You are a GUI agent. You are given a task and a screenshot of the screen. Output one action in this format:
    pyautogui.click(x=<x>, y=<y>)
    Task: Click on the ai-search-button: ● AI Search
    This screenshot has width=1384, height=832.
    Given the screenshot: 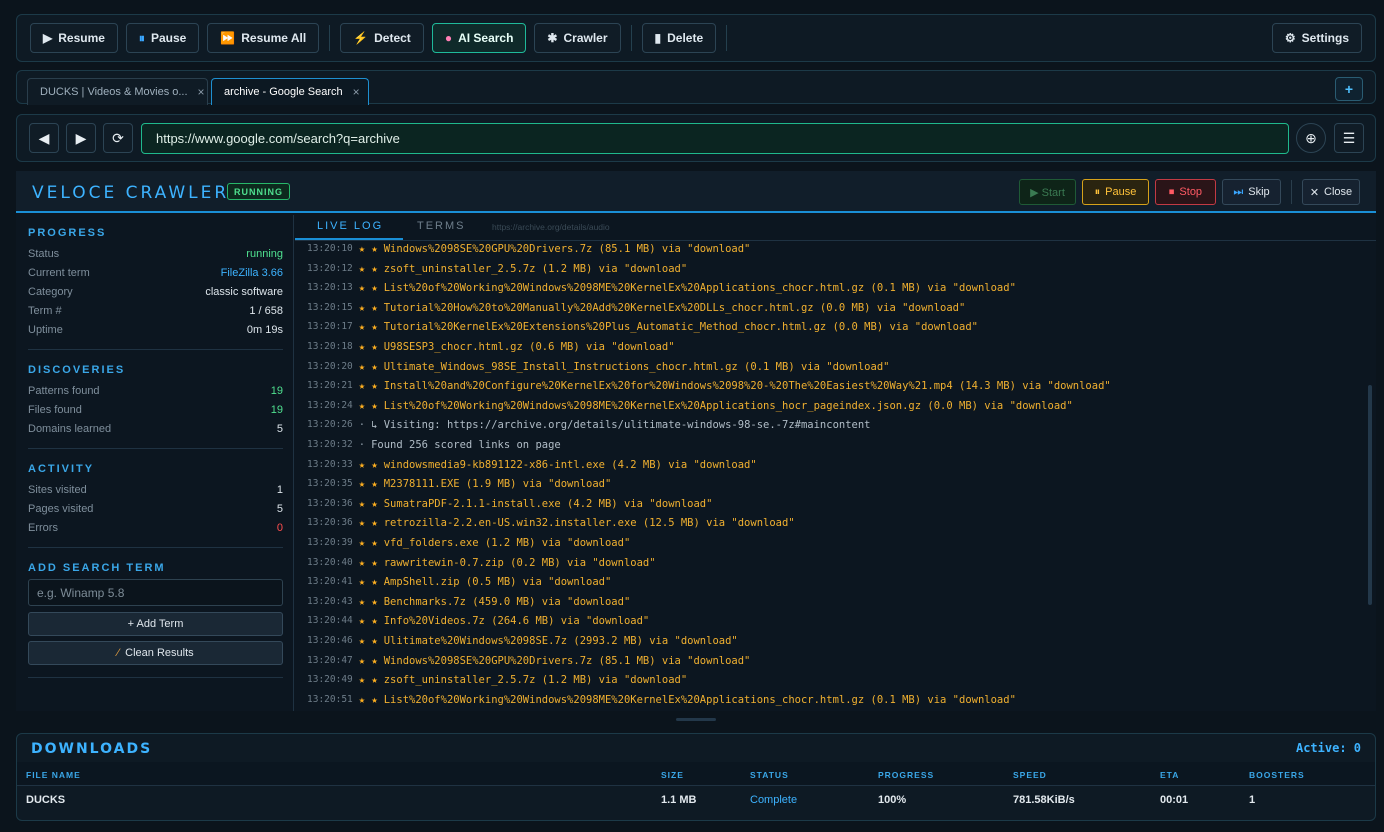 What is the action you would take?
    pyautogui.click(x=479, y=38)
    